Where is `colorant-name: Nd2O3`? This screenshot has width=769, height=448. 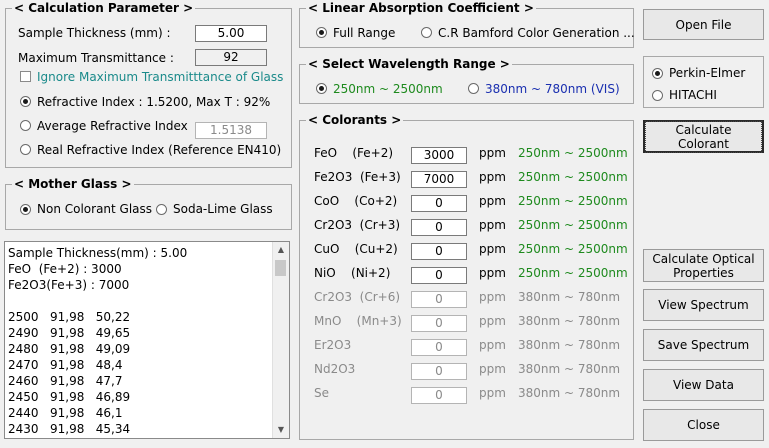 colorant-name: Nd2O3 is located at coordinates (335, 369).